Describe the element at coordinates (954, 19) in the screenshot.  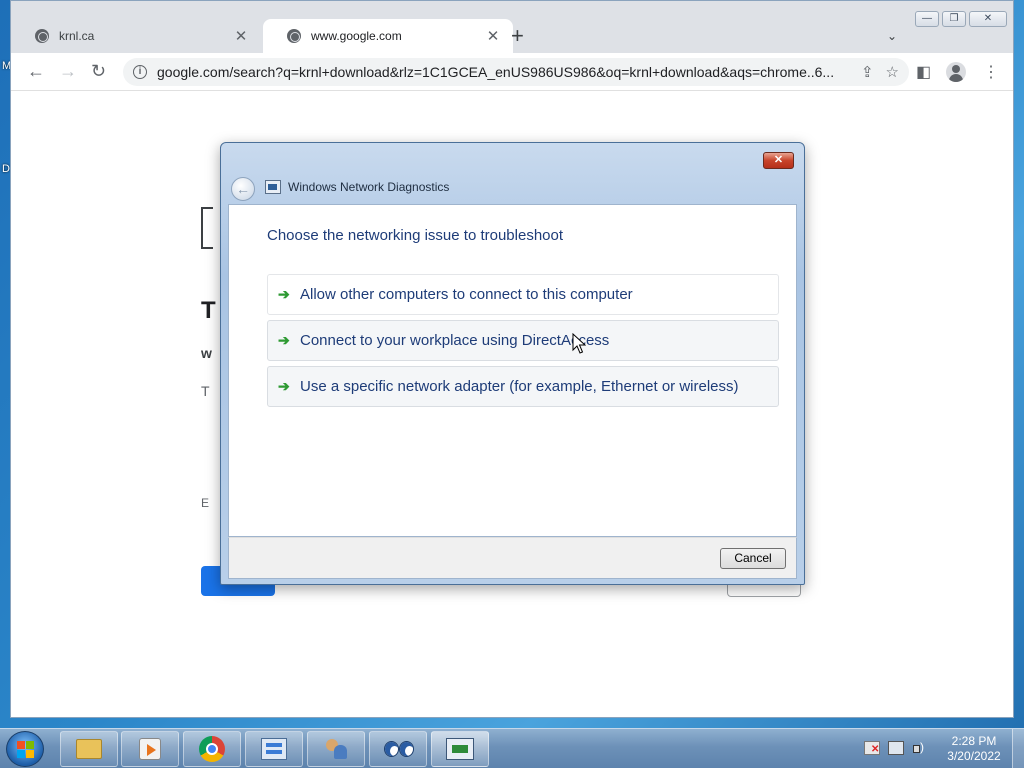
I see `maximize-button: ❐` at that location.